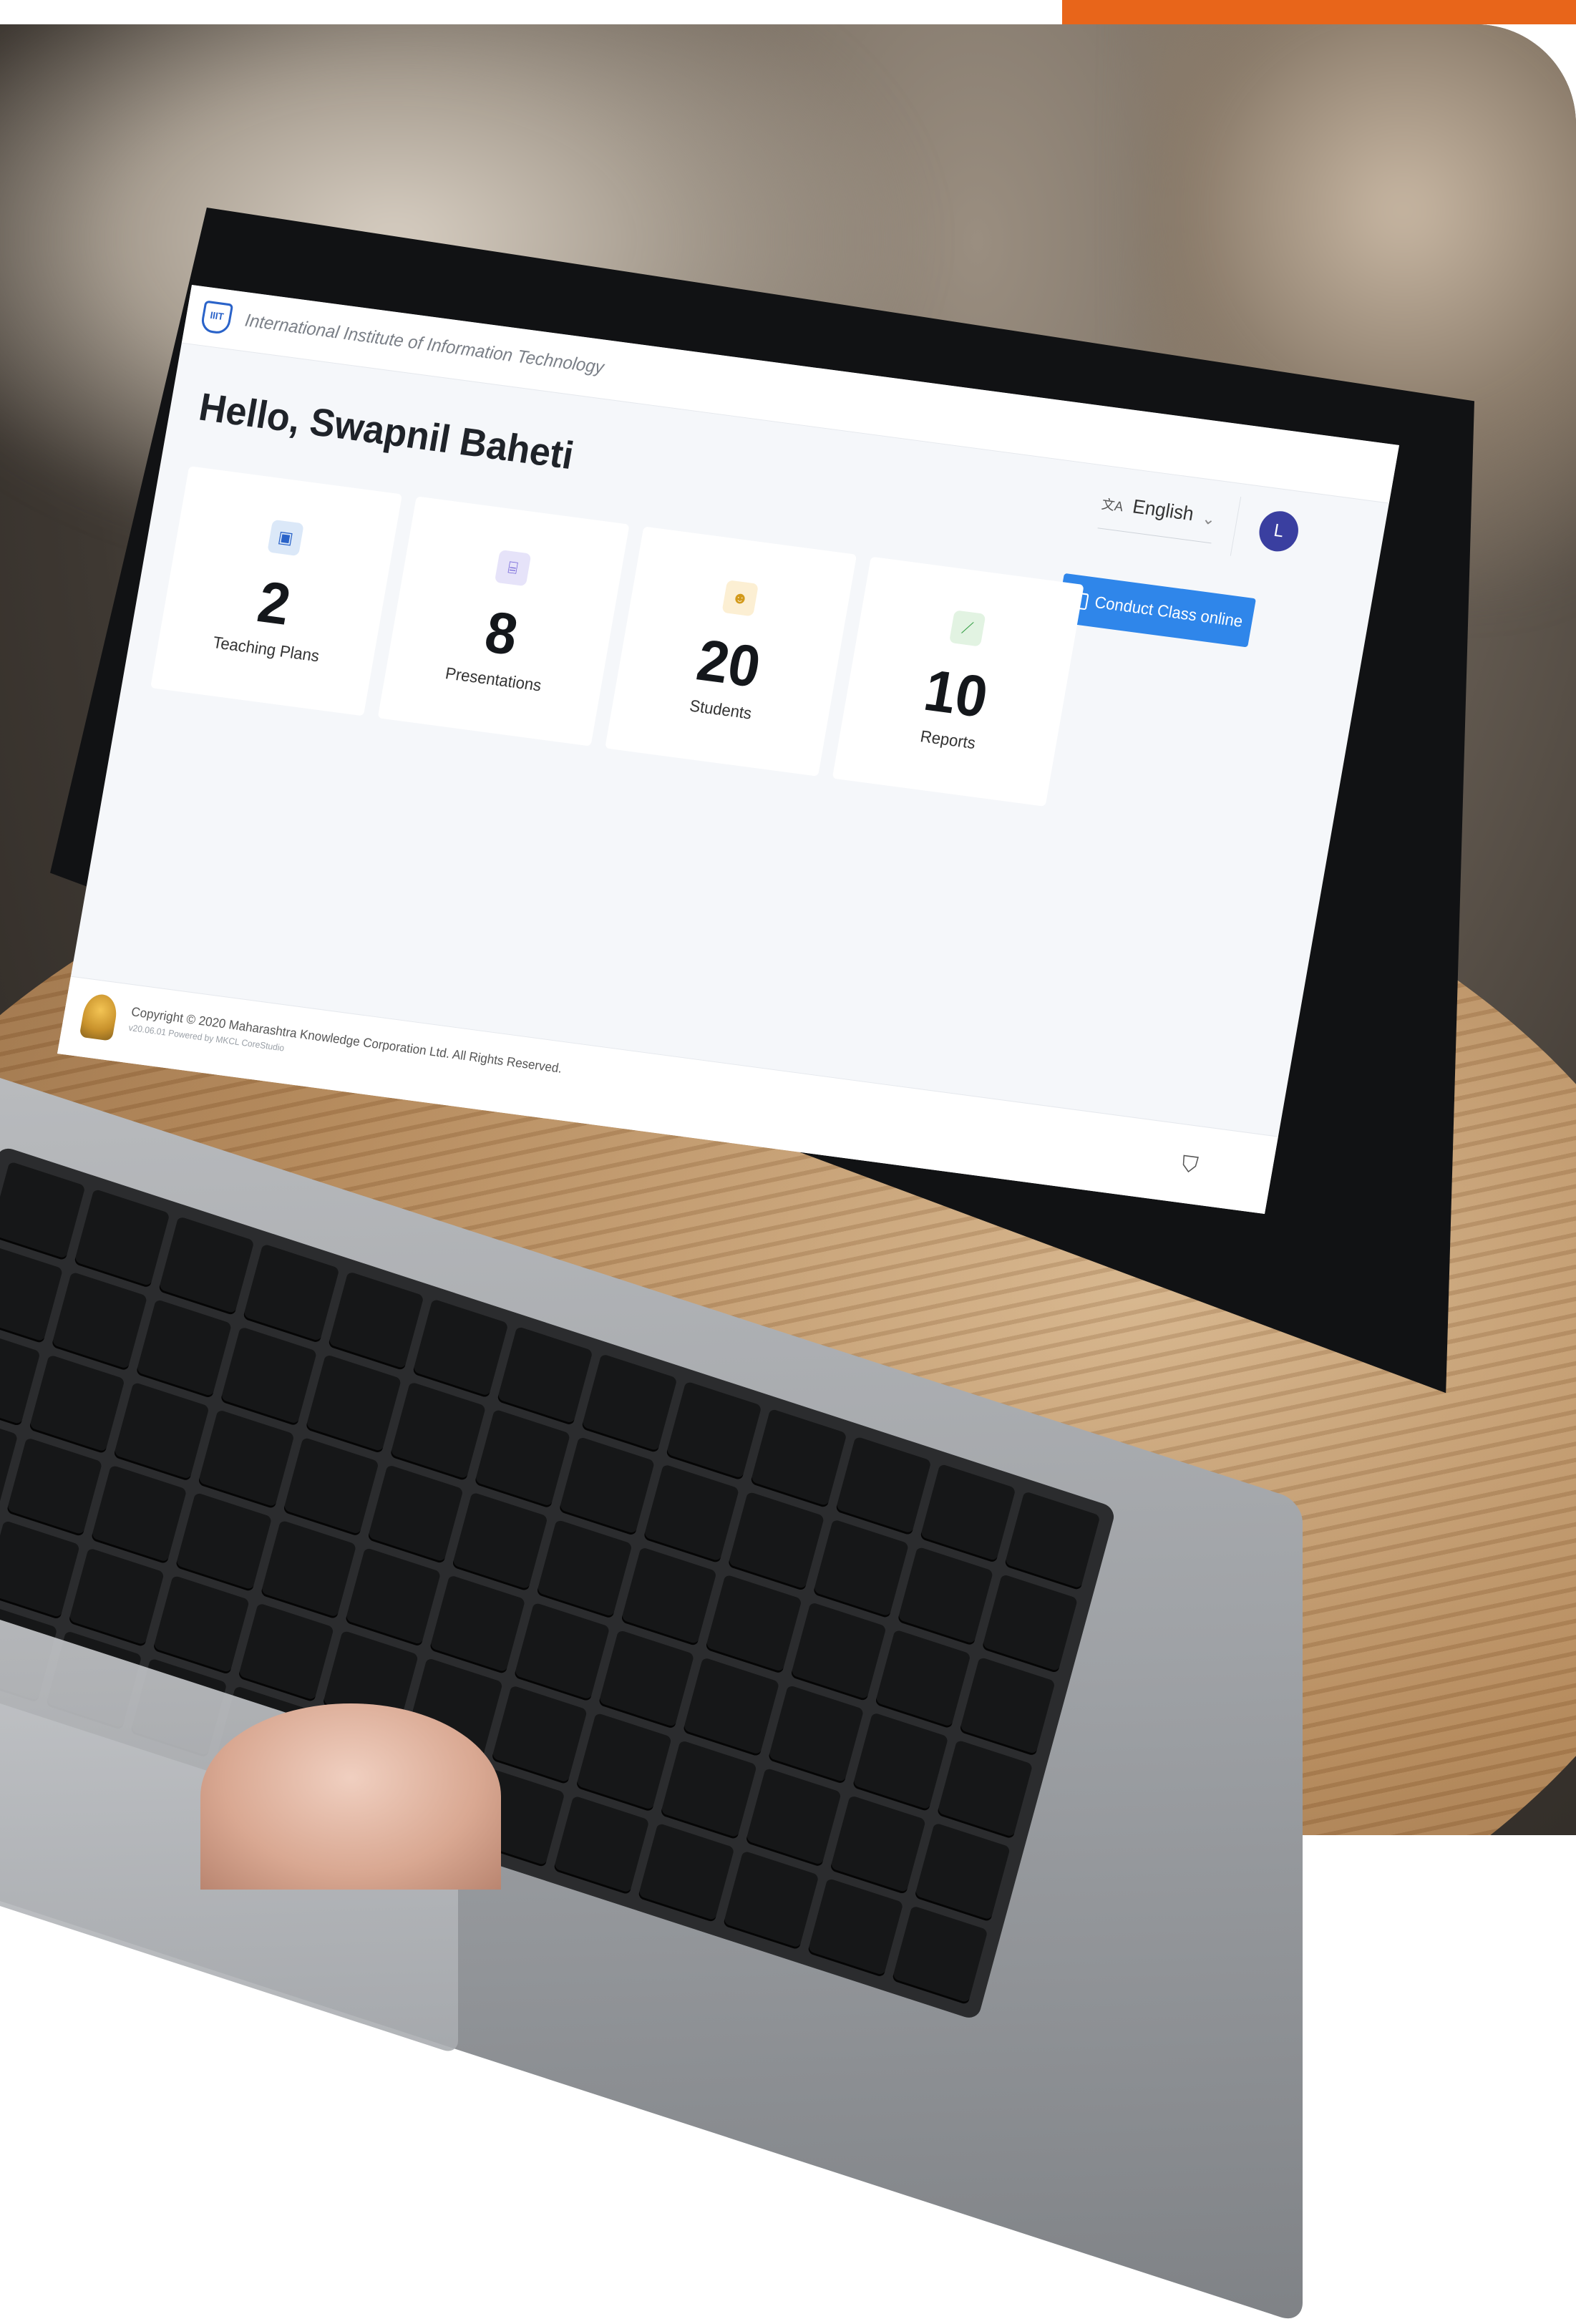  What do you see at coordinates (1190, 1165) in the screenshot?
I see `brand-mark-icon: ⛉` at bounding box center [1190, 1165].